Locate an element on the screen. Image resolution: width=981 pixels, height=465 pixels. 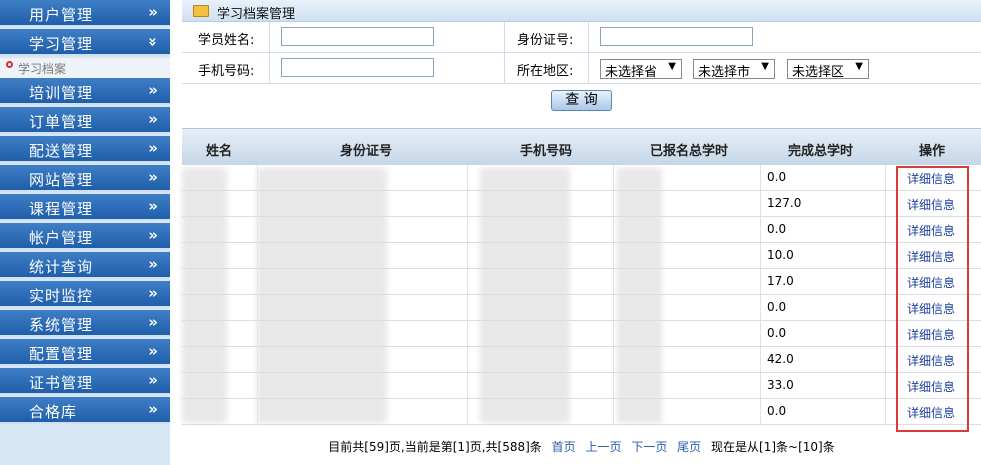
sidebar-item-account-management: 帐户管理 » is located at coordinates (85, 236).